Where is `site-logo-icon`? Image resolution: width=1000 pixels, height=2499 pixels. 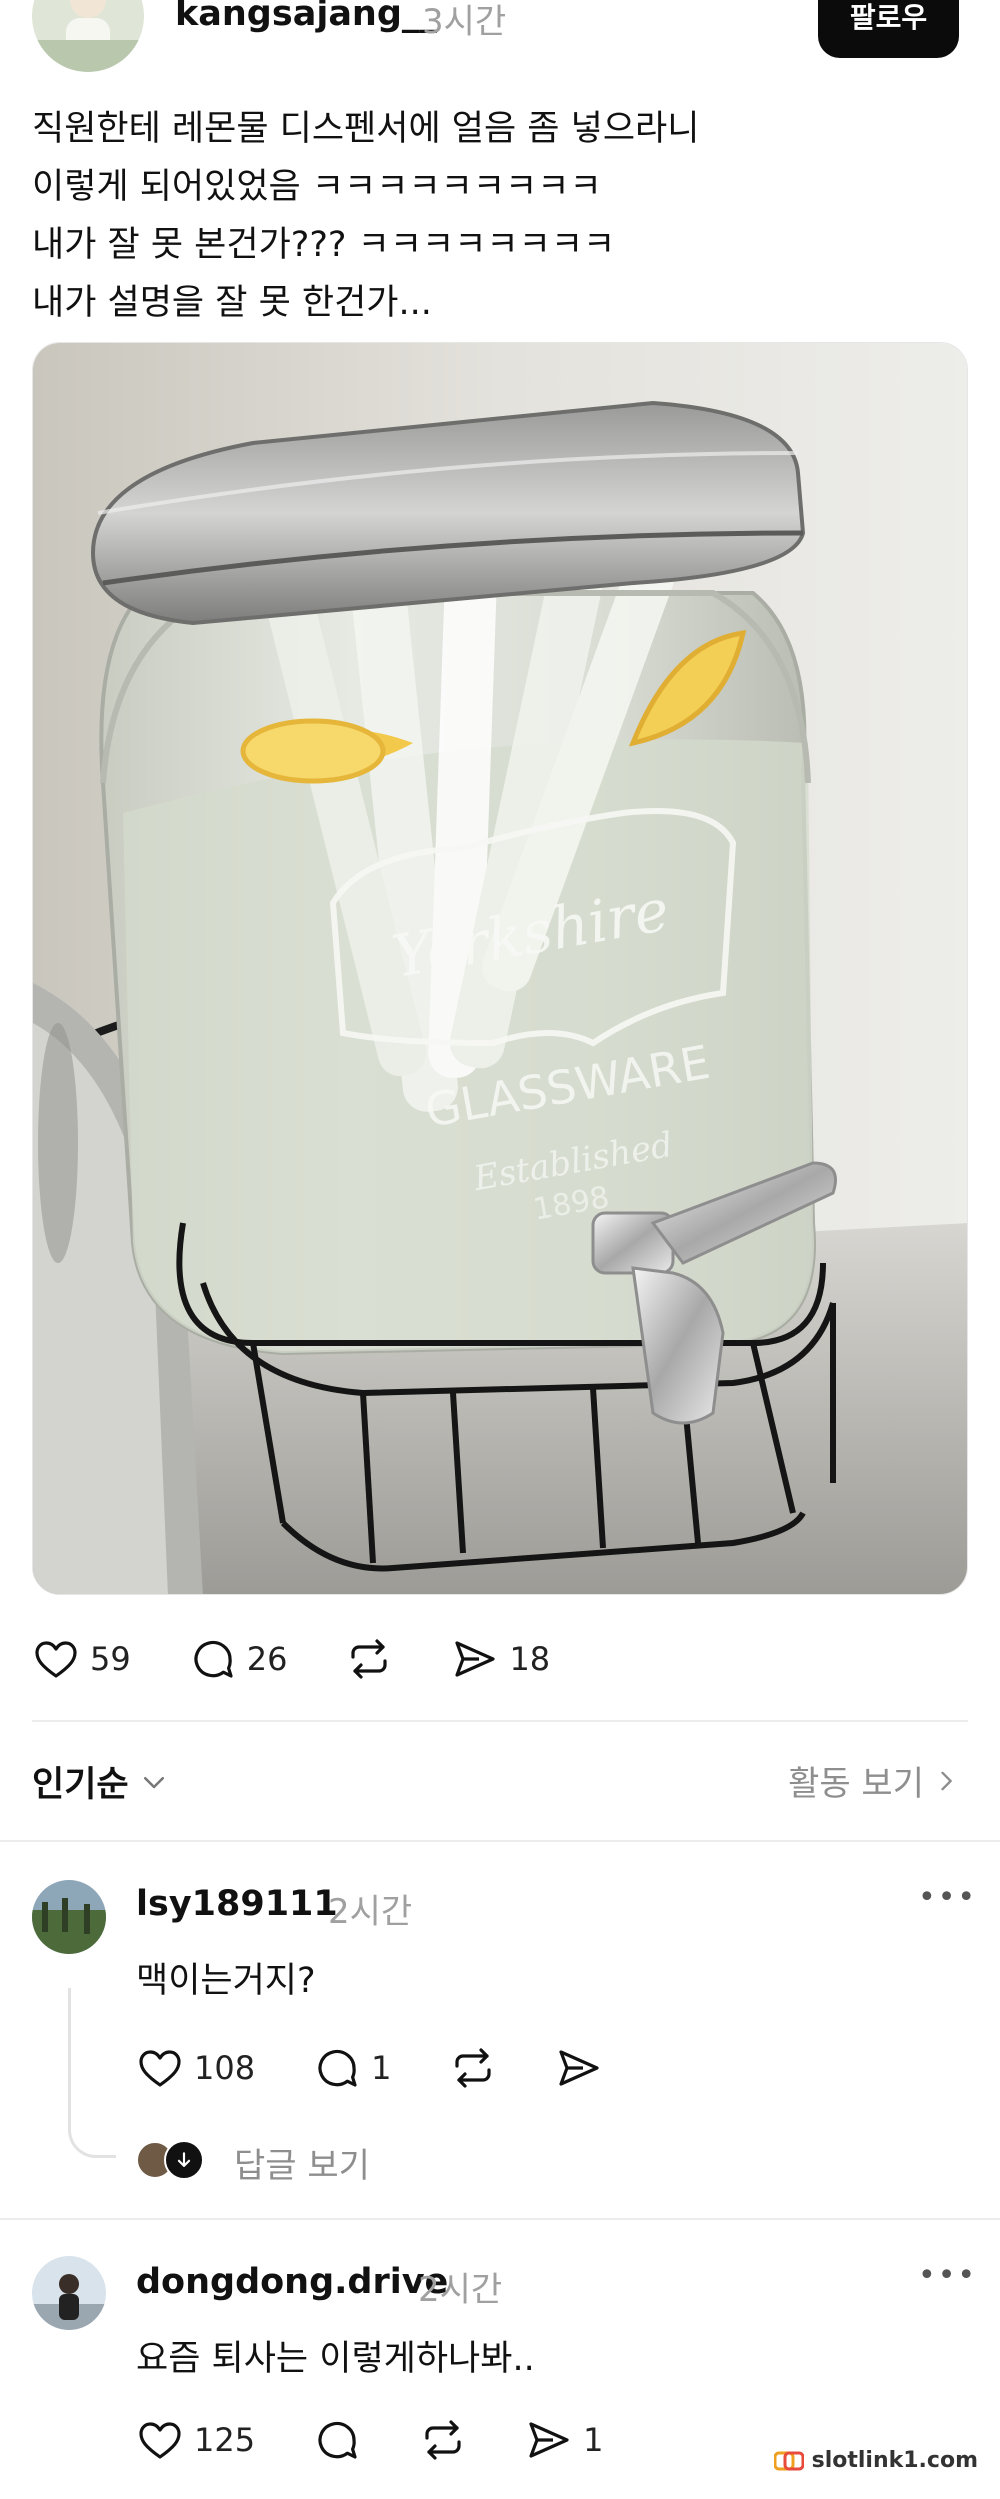 site-logo-icon is located at coordinates (788, 2461).